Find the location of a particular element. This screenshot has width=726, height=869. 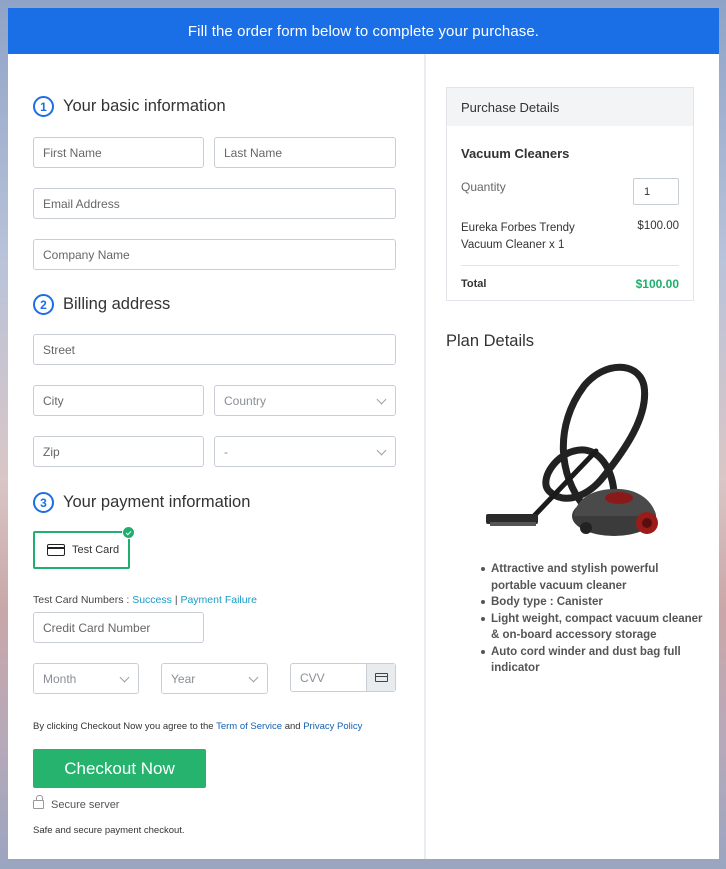

plan-details-title: Plan Details is located at coordinates (490, 341).